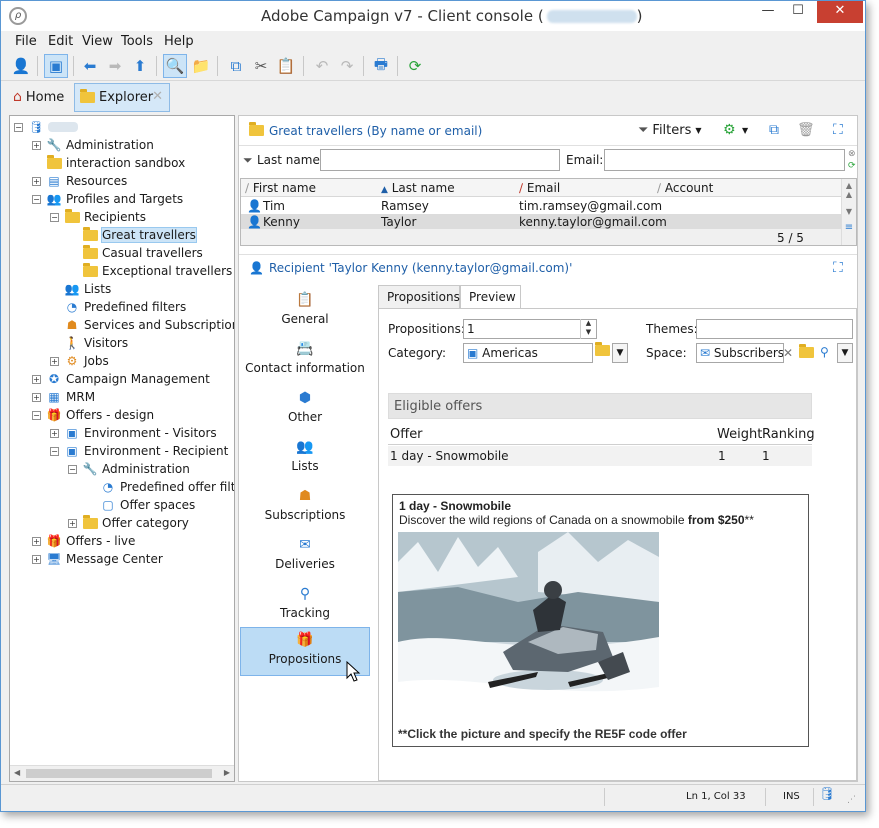  What do you see at coordinates (305, 459) in the screenshot?
I see `nav-lists: 👥 Lists` at bounding box center [305, 459].